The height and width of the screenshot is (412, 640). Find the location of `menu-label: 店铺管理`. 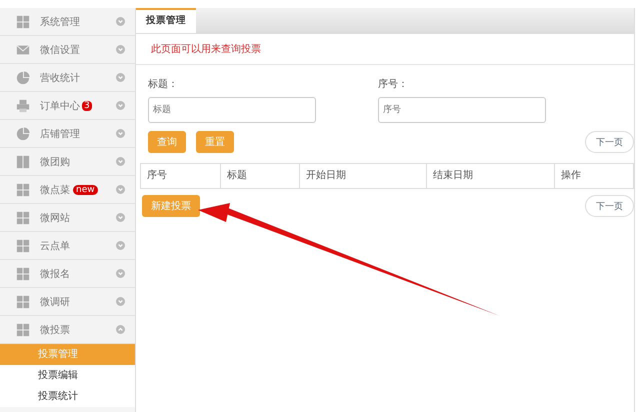

menu-label: 店铺管理 is located at coordinates (60, 134).